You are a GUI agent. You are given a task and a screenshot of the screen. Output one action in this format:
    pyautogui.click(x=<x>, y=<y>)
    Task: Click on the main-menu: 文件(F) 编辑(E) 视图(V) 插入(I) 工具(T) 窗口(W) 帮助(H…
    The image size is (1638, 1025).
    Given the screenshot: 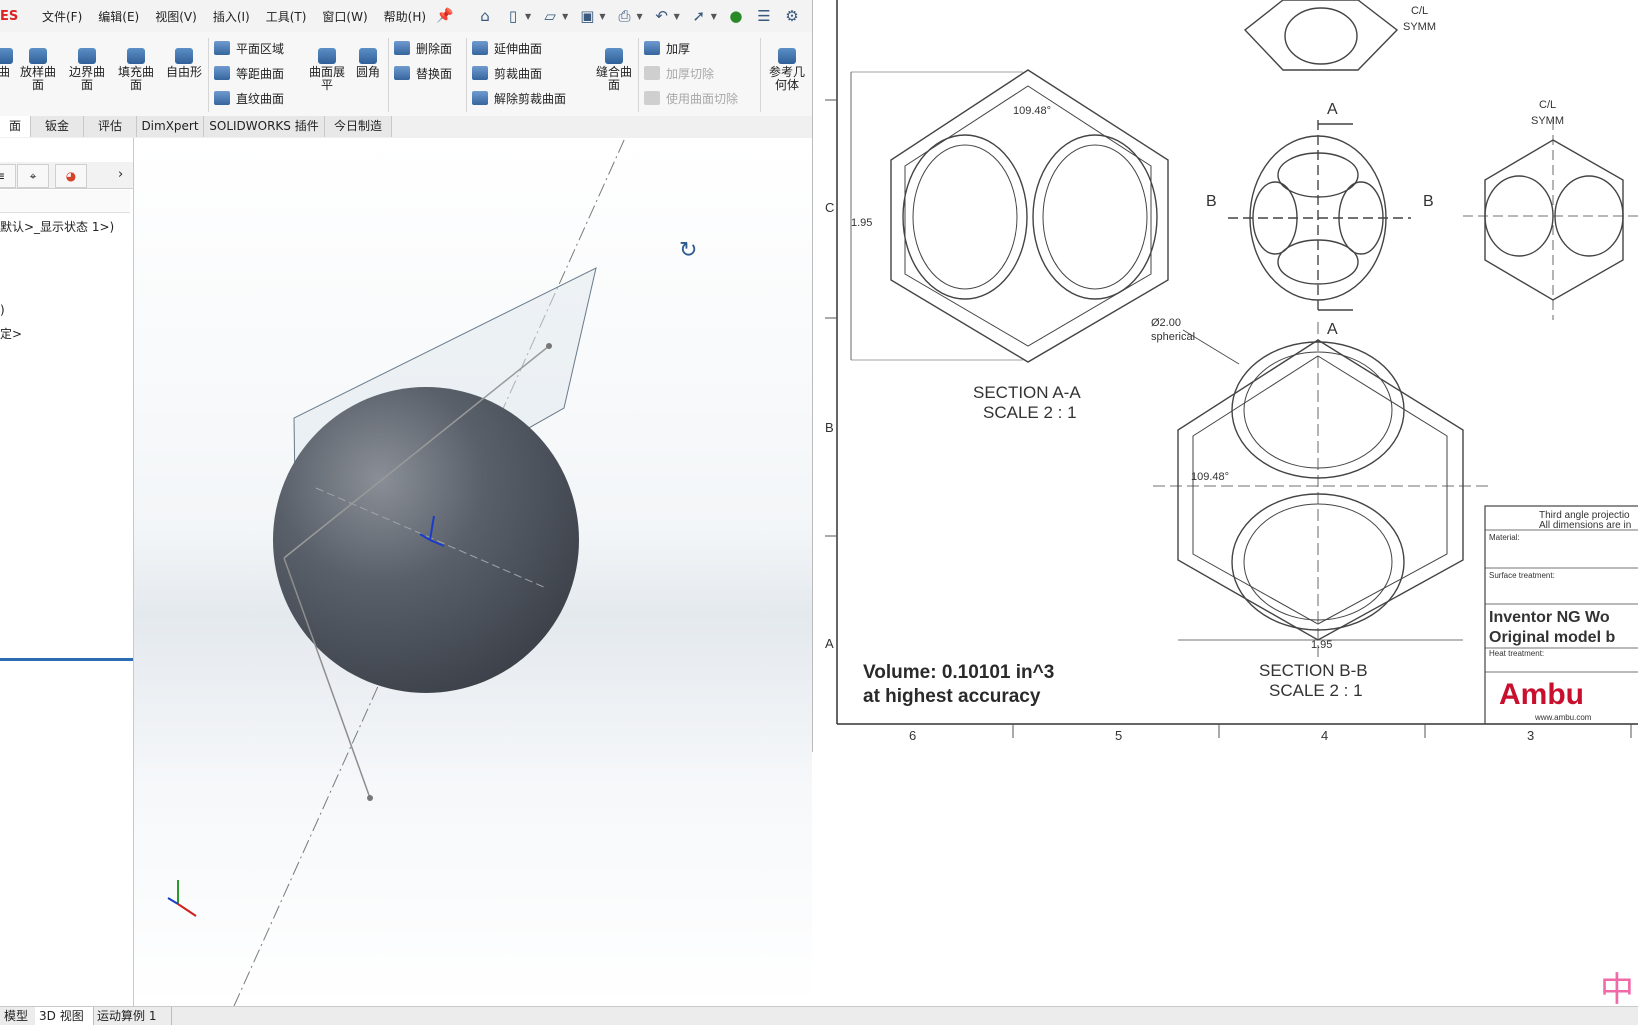 What is the action you would take?
    pyautogui.click(x=234, y=16)
    